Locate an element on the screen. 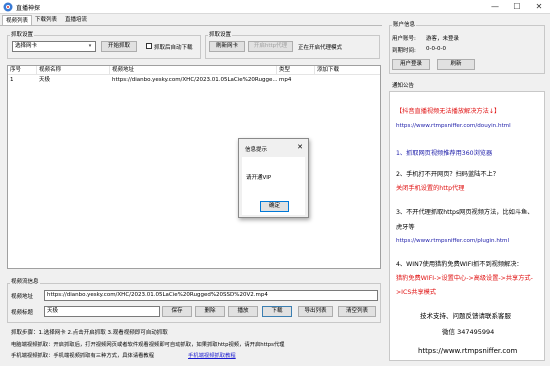 This screenshot has height=366, width=550. start-capture-button: 开始抓取 is located at coordinates (119, 46).